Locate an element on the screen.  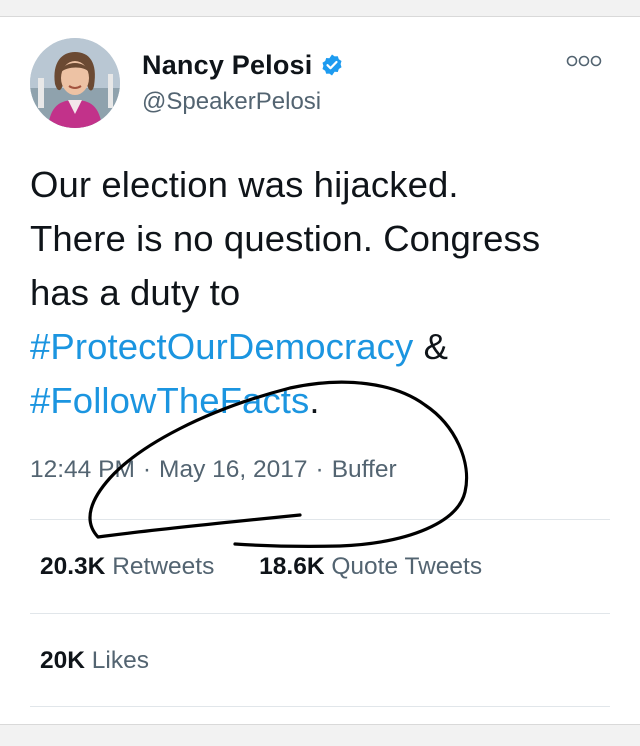
tweet-text-line: #FollowTheFacts. is located at coordinates (320, 401).